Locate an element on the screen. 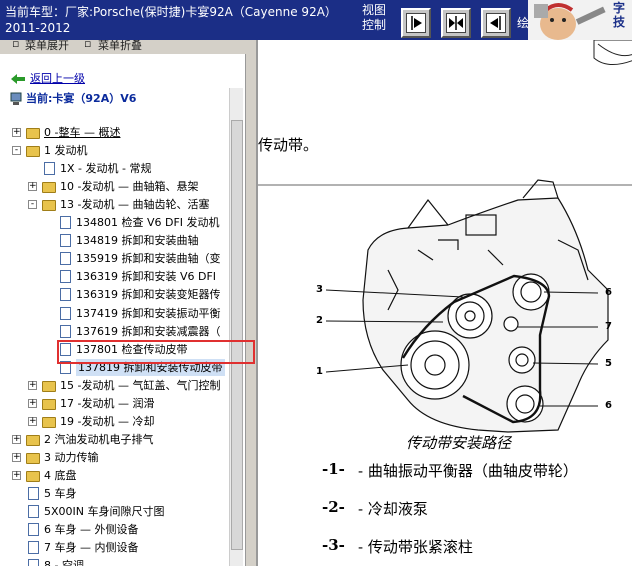 This screenshot has width=632, height=566. tree-item-label: 134819 拆卸和安装曲轴 is located at coordinates (137, 240).